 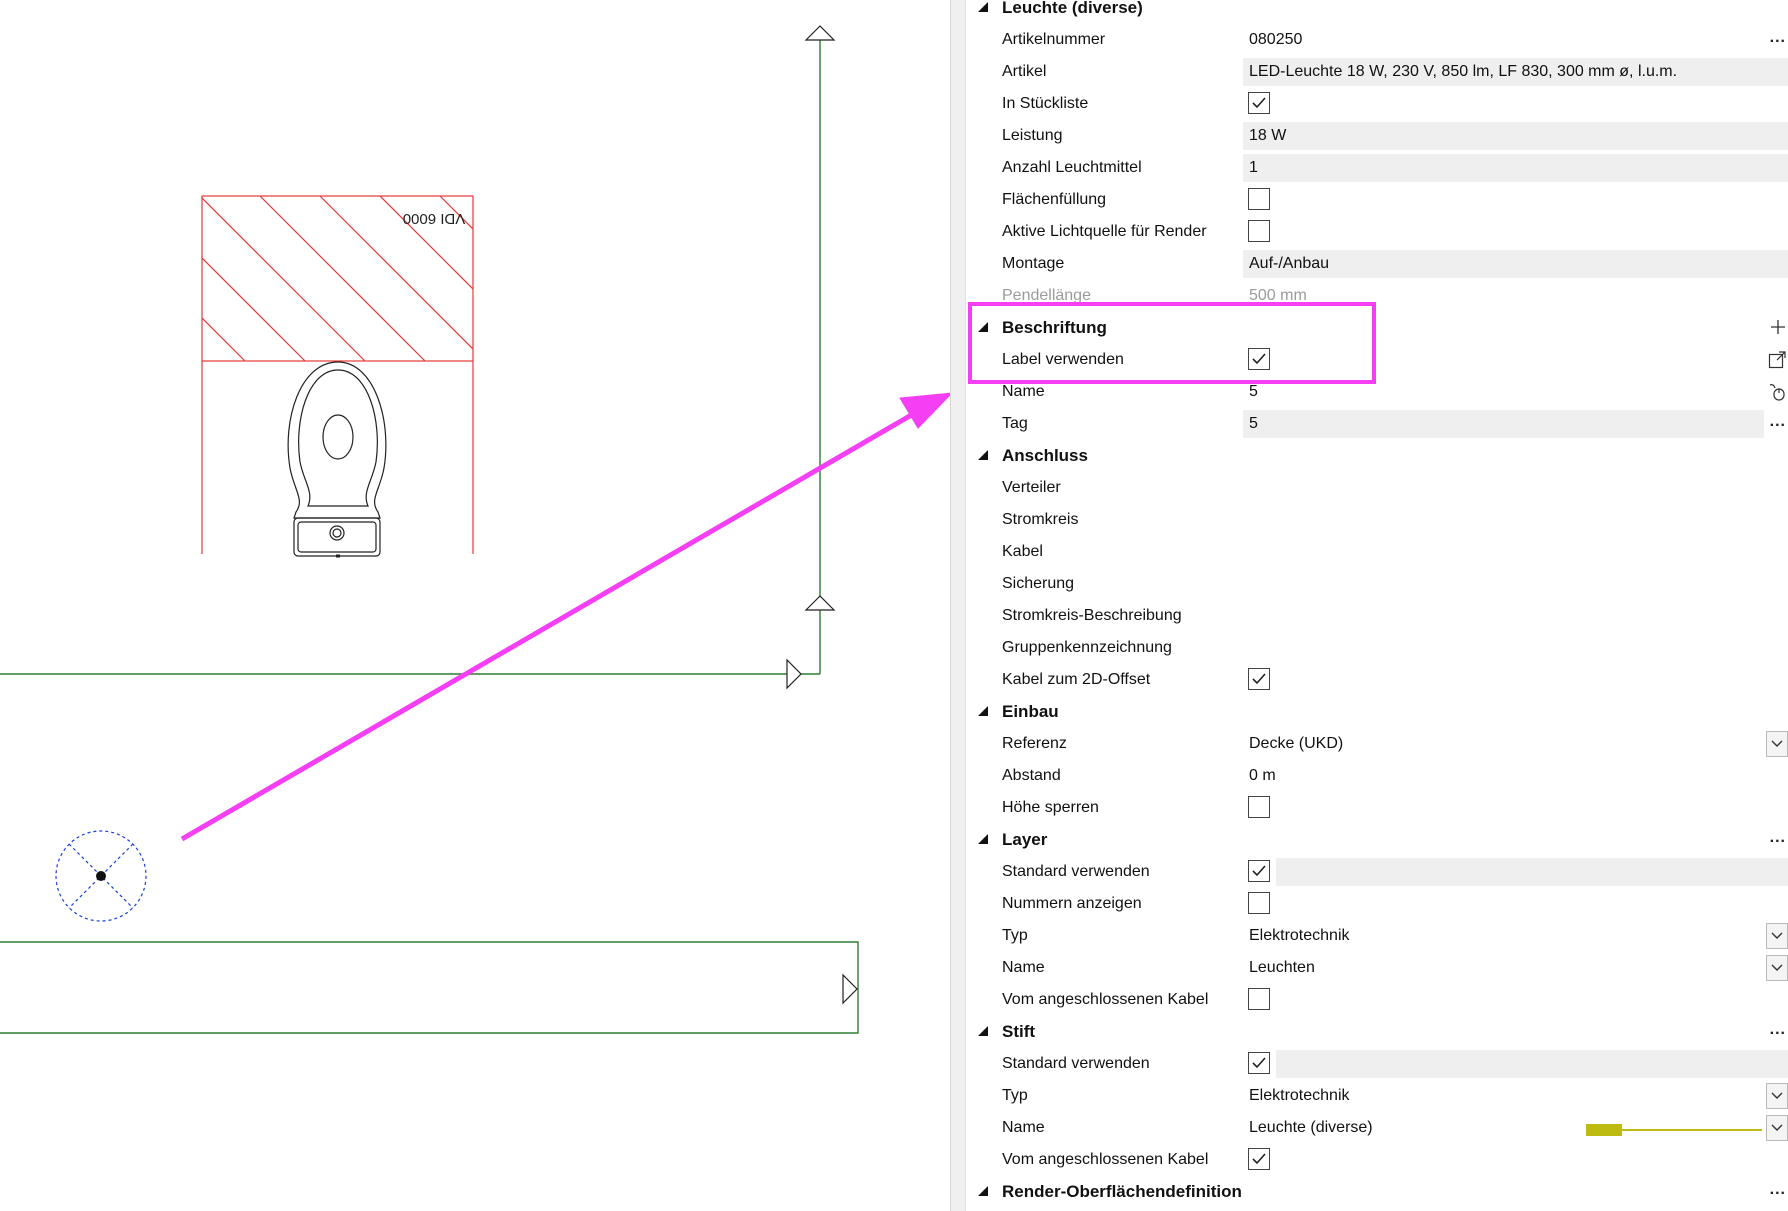 What do you see at coordinates (1377, 360) in the screenshot?
I see `property-row-label-verwenden: Label verwenden` at bounding box center [1377, 360].